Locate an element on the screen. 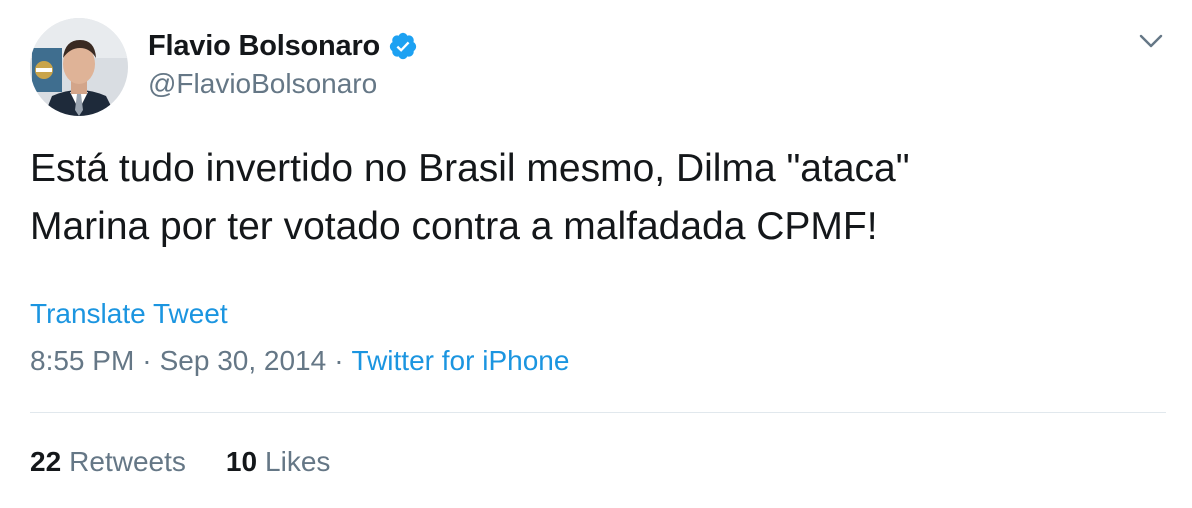 The height and width of the screenshot is (508, 1192). likes-label: Likes is located at coordinates (298, 461).